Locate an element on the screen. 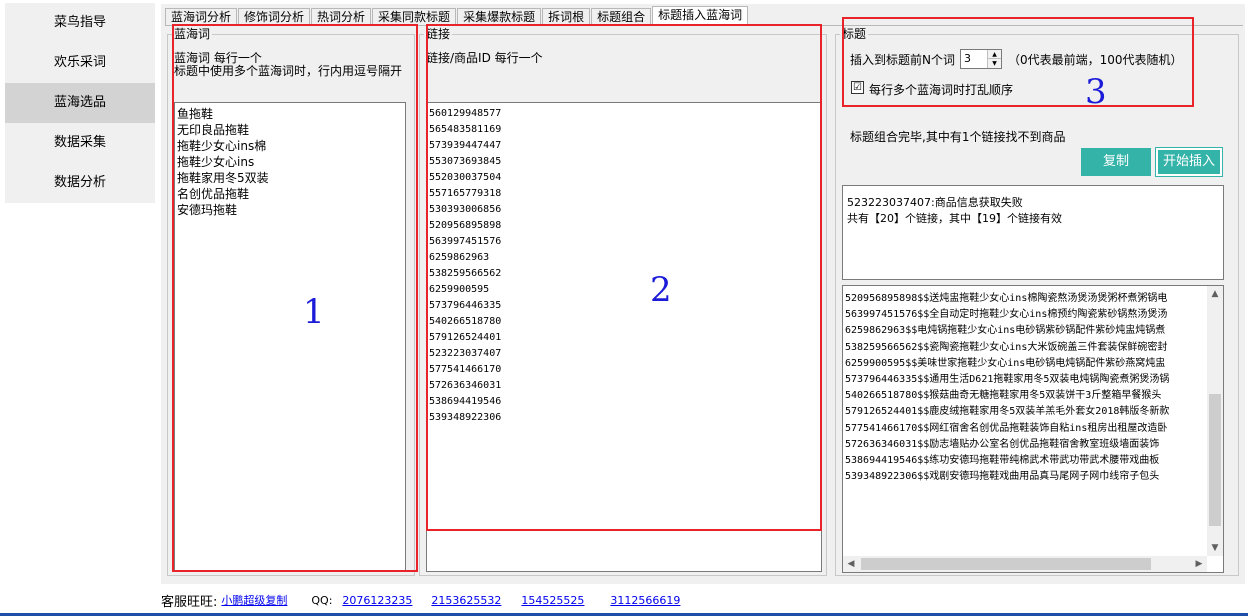  tab-hot-word-analysis: 热词分析 is located at coordinates (341, 17).